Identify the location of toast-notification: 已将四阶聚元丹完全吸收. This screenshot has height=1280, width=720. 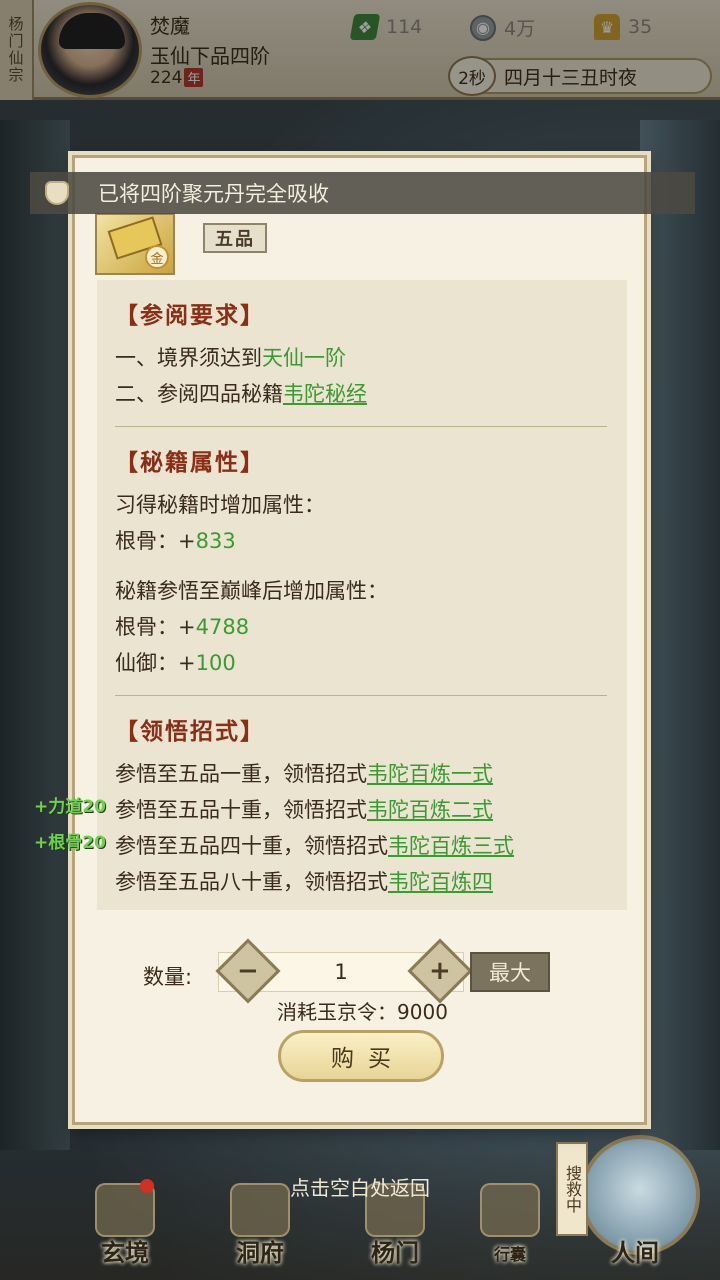
(362, 193).